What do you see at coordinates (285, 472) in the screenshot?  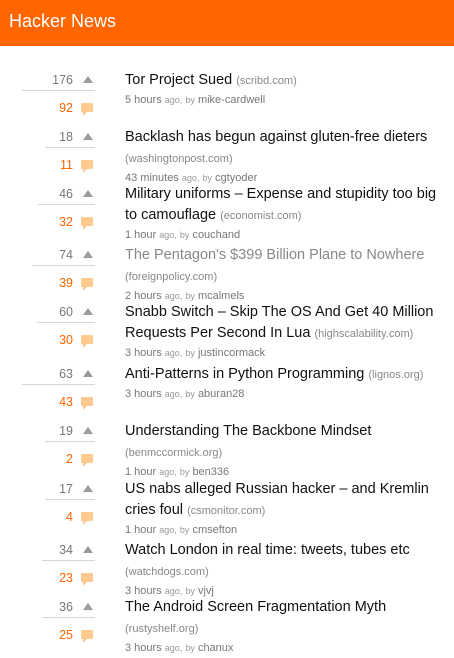 I see `story-meta: 1 hour ago, by ben336` at bounding box center [285, 472].